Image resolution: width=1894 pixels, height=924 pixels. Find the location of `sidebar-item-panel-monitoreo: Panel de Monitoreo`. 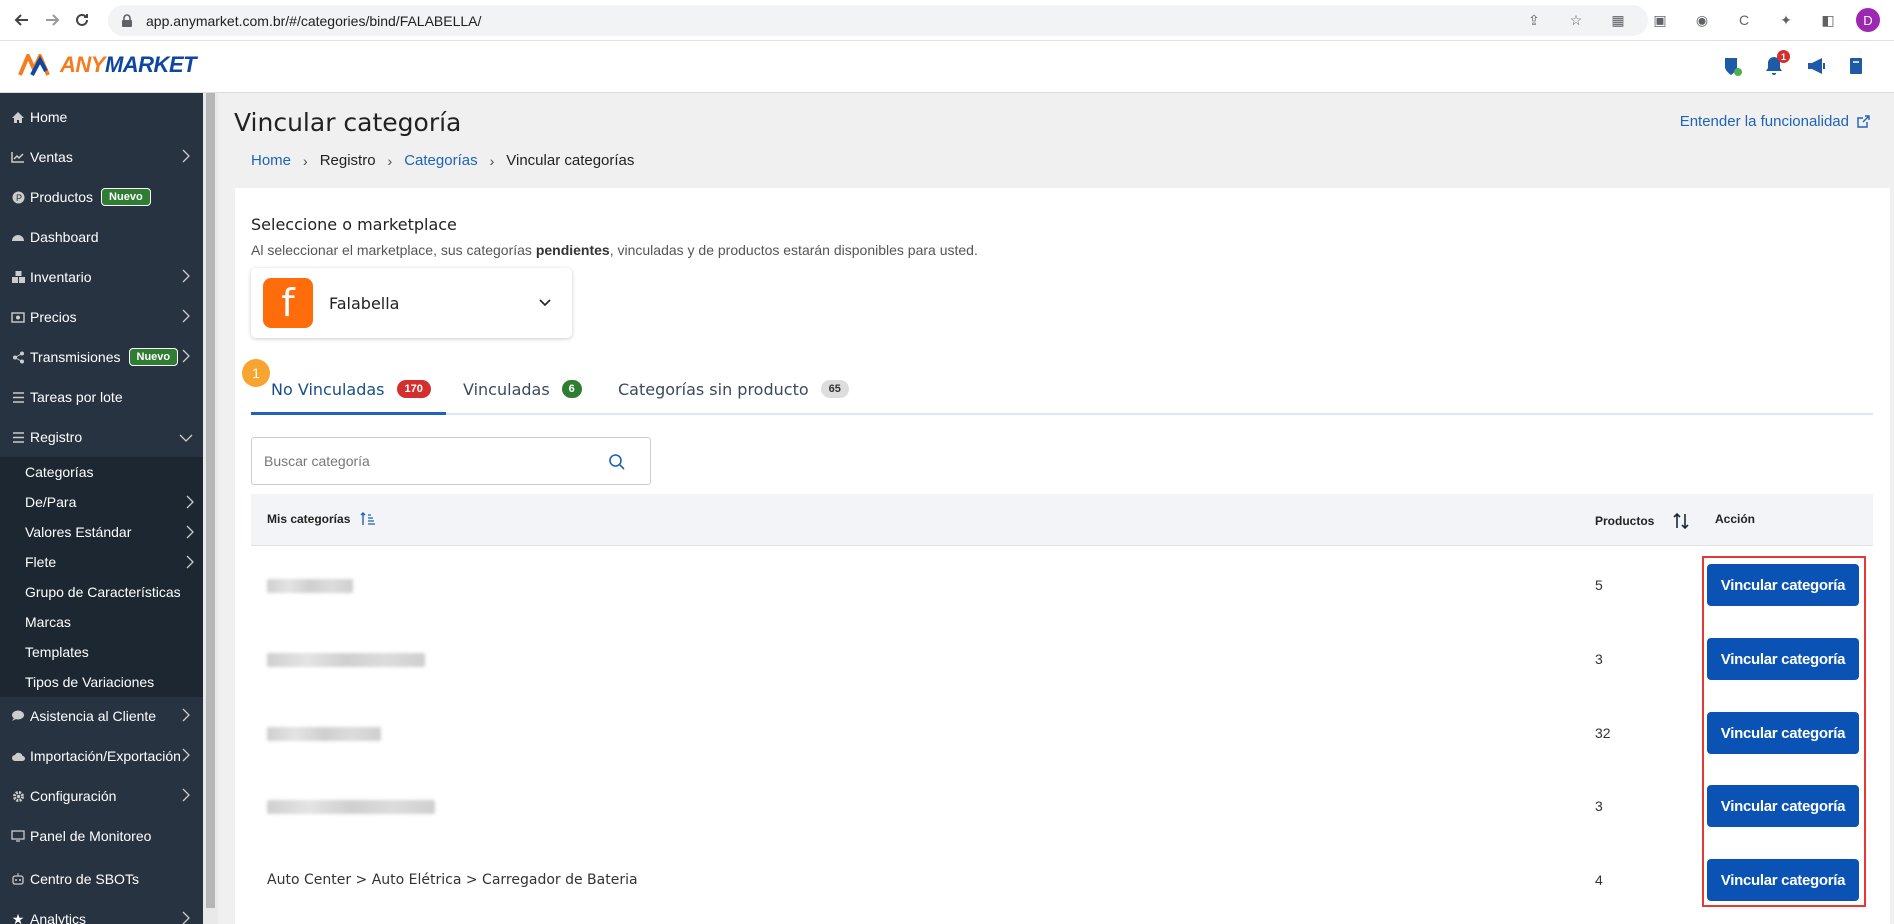

sidebar-item-panel-monitoreo: Panel de Monitoreo is located at coordinates (101, 836).